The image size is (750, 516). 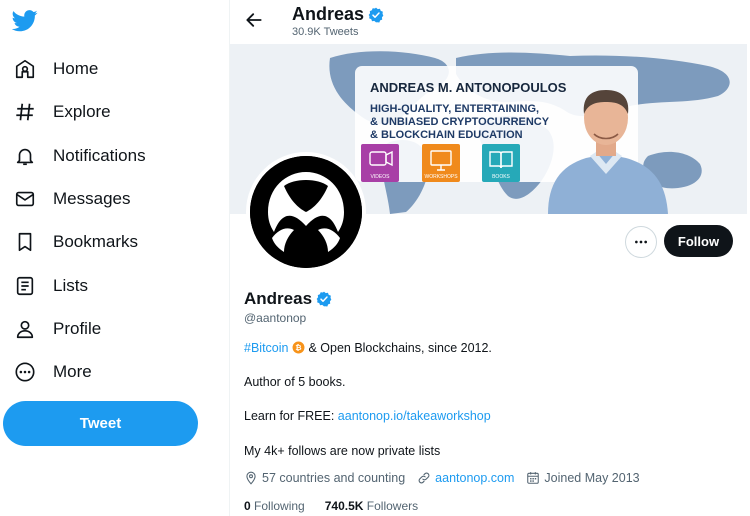 I want to click on banner-tagline-1: HIGH-QUALITY, ENTERTAINING,, so click(x=454, y=109).